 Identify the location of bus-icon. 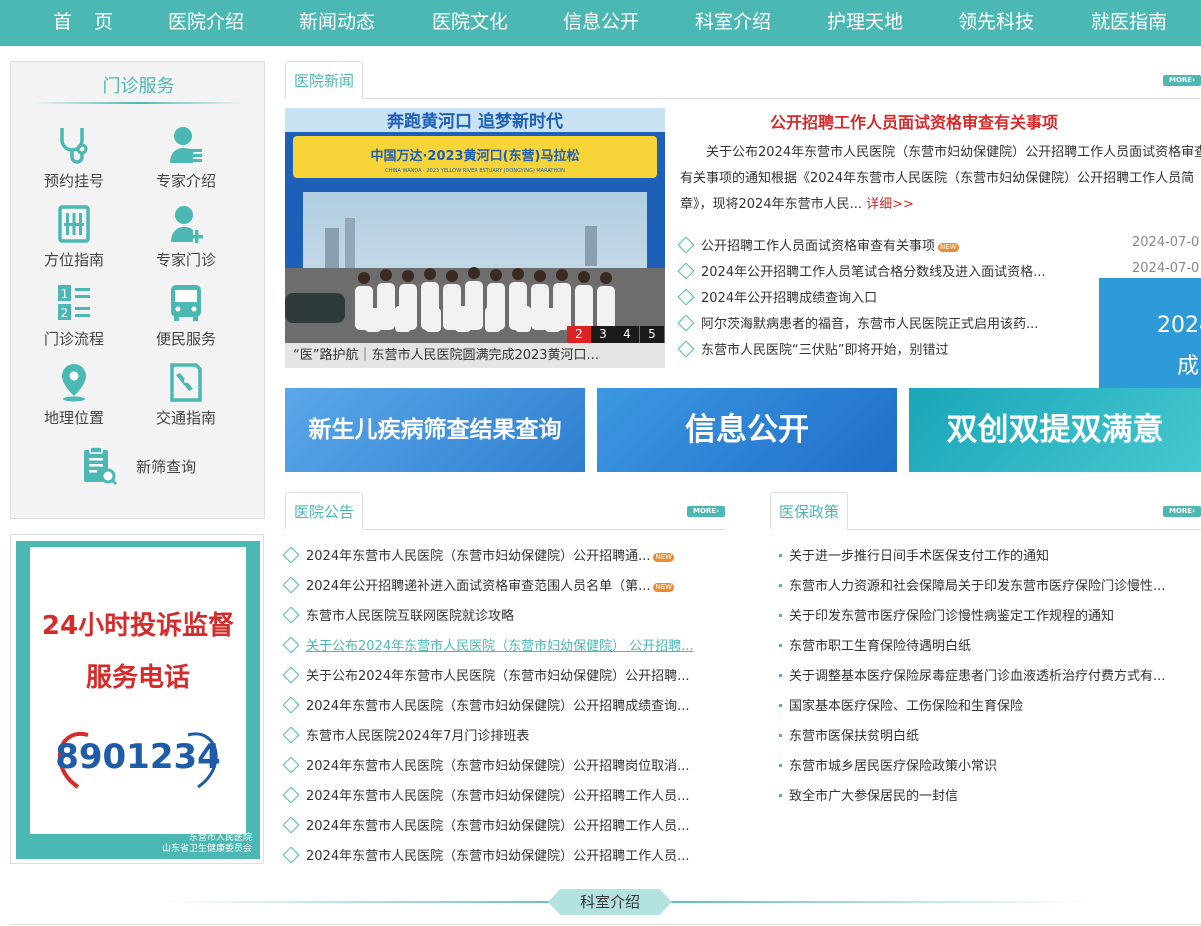
(186, 303).